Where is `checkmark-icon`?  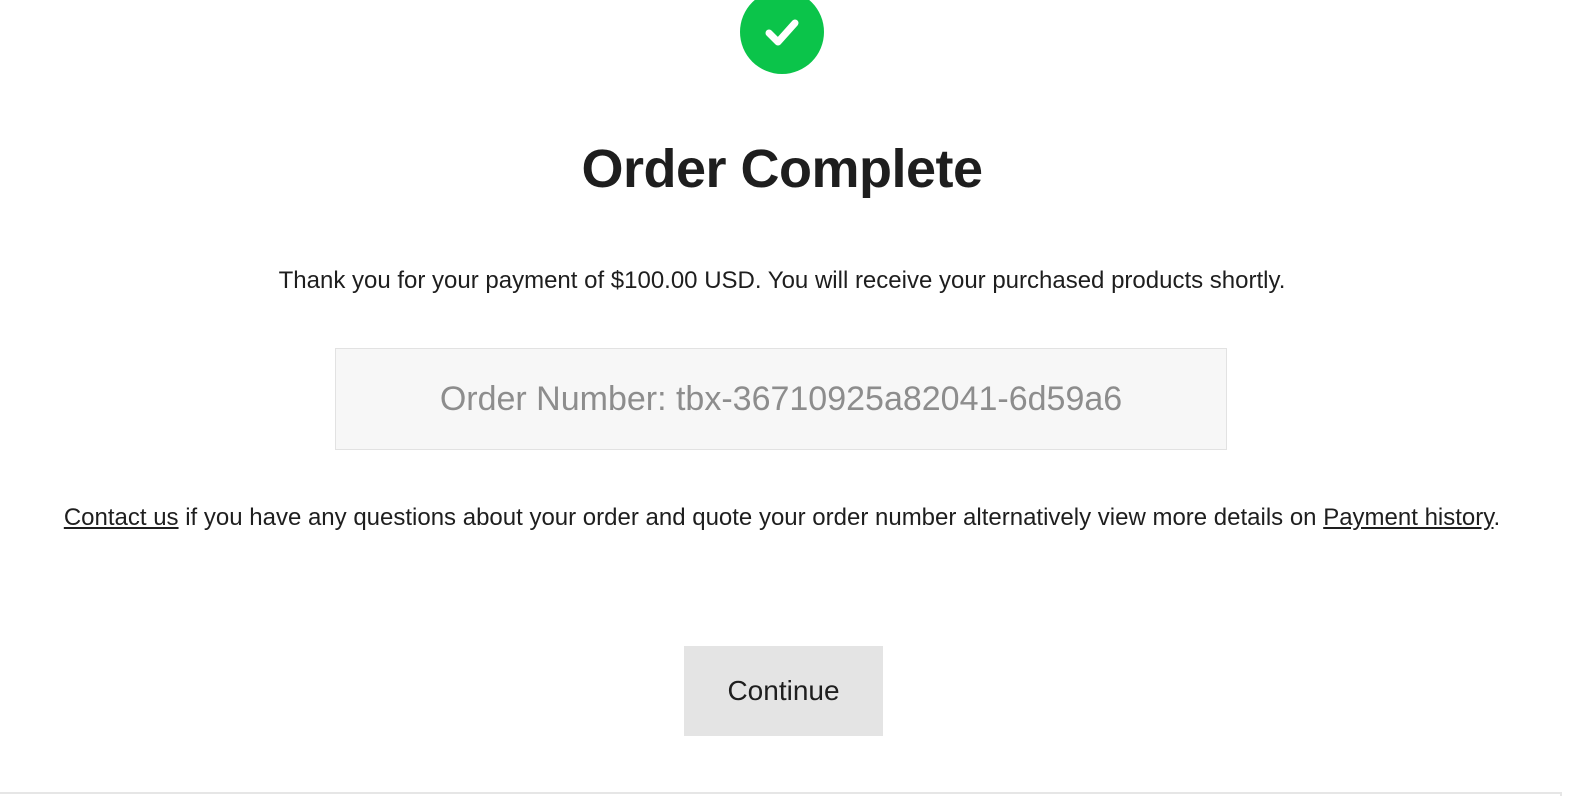 checkmark-icon is located at coordinates (782, 37).